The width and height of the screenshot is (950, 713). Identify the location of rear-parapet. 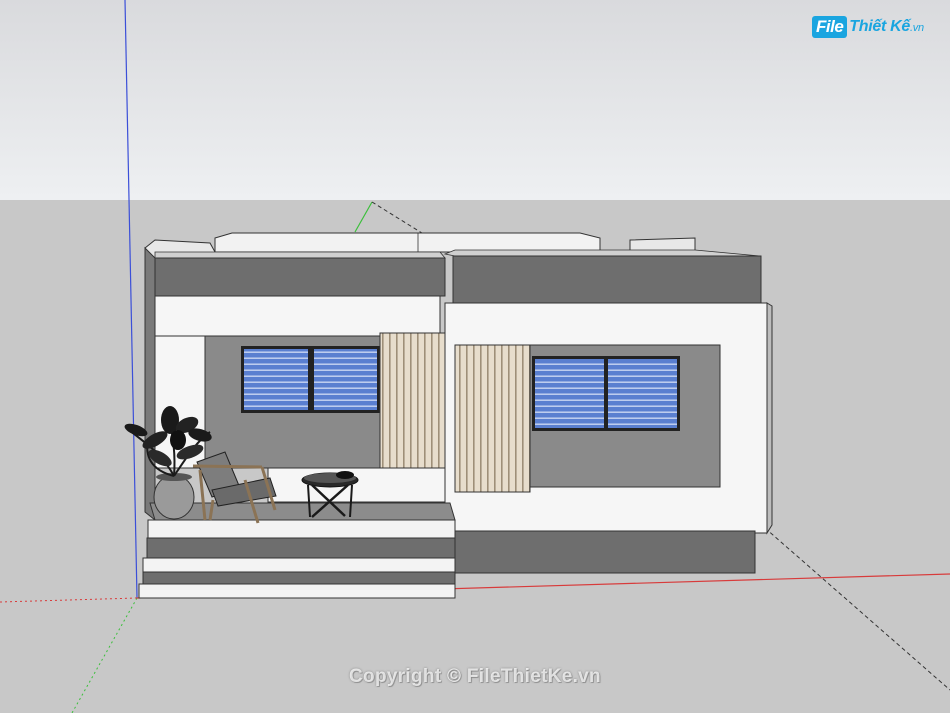
(407, 242).